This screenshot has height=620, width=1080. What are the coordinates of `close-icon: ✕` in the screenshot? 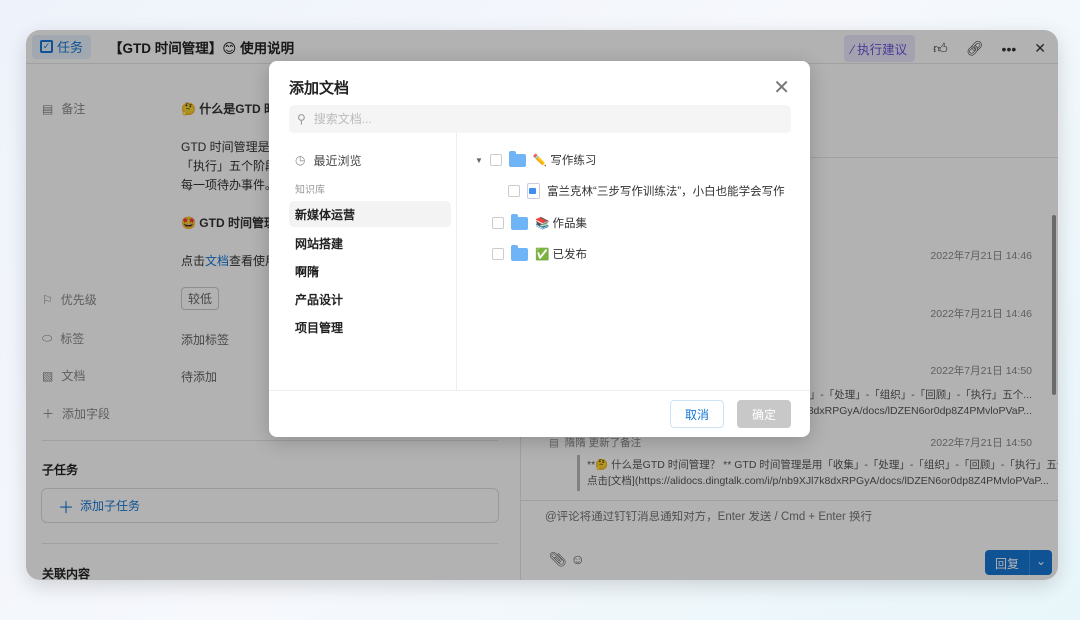 It's located at (781, 87).